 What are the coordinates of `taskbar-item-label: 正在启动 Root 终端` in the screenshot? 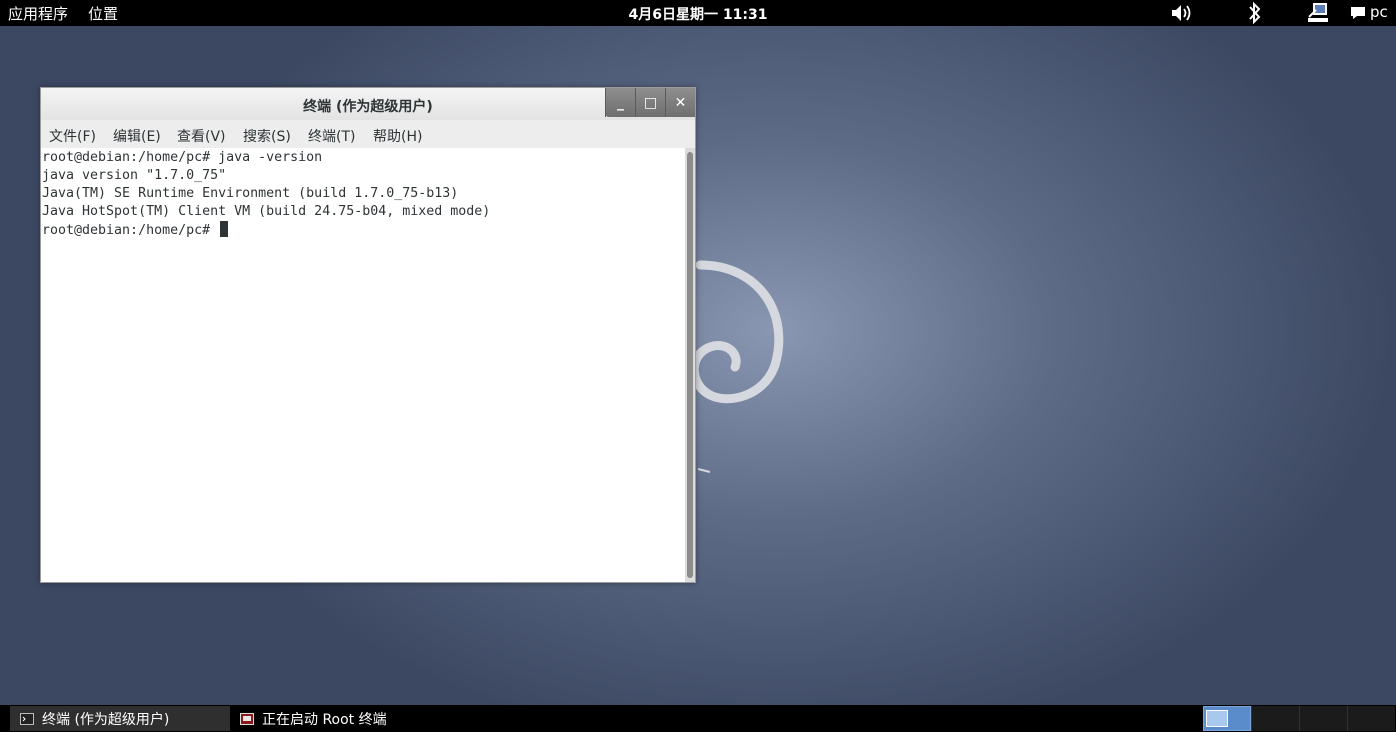 It's located at (324, 719).